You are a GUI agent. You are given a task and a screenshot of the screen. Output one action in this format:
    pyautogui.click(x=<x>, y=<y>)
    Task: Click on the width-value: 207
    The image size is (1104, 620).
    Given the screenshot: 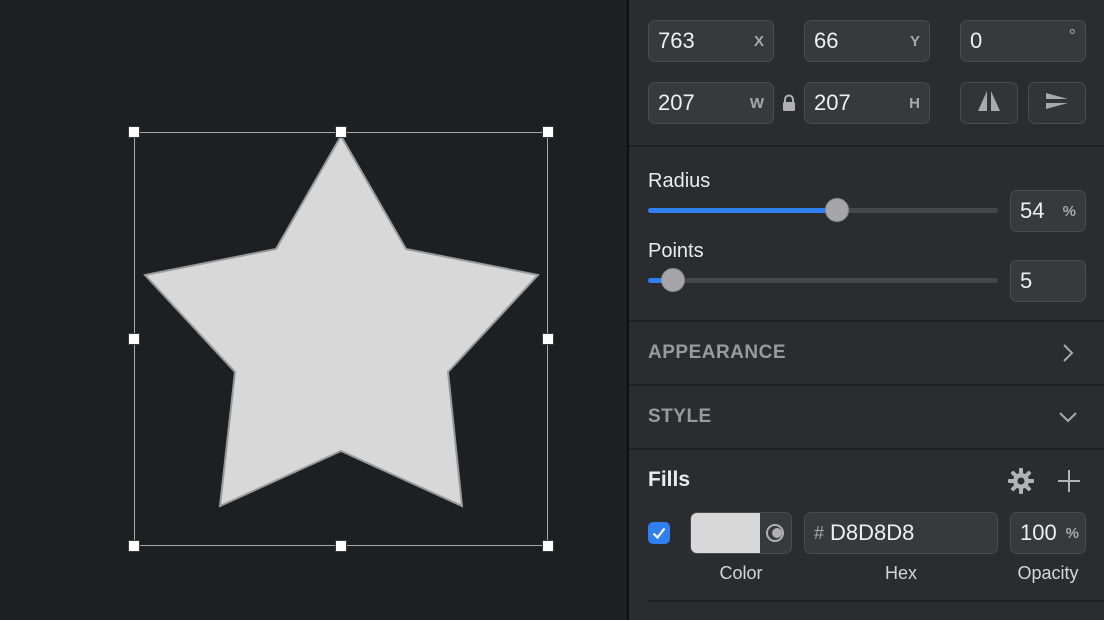 What is the action you would take?
    pyautogui.click(x=676, y=102)
    